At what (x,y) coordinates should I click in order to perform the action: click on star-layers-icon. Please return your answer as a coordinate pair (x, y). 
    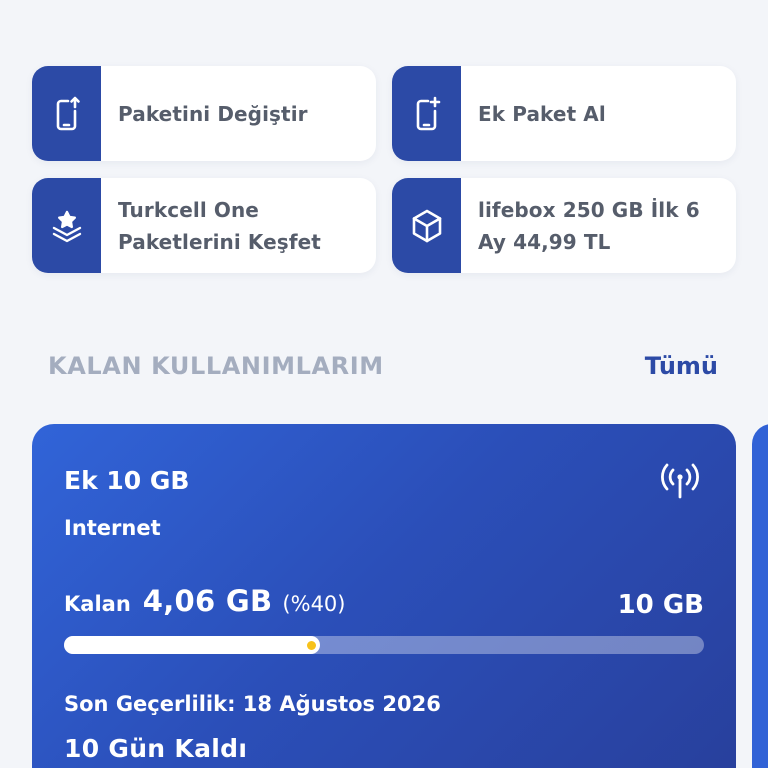
    Looking at the image, I should click on (66, 225).